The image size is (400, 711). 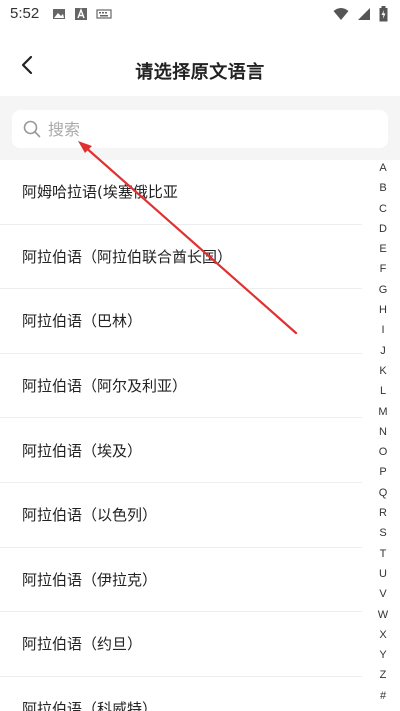 I want to click on index-letter-x: X, so click(x=382, y=635).